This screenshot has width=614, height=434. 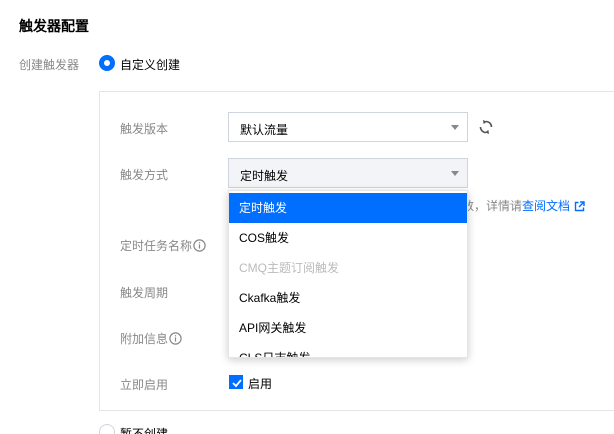 I want to click on docs-link: 查阅文档, so click(x=546, y=206).